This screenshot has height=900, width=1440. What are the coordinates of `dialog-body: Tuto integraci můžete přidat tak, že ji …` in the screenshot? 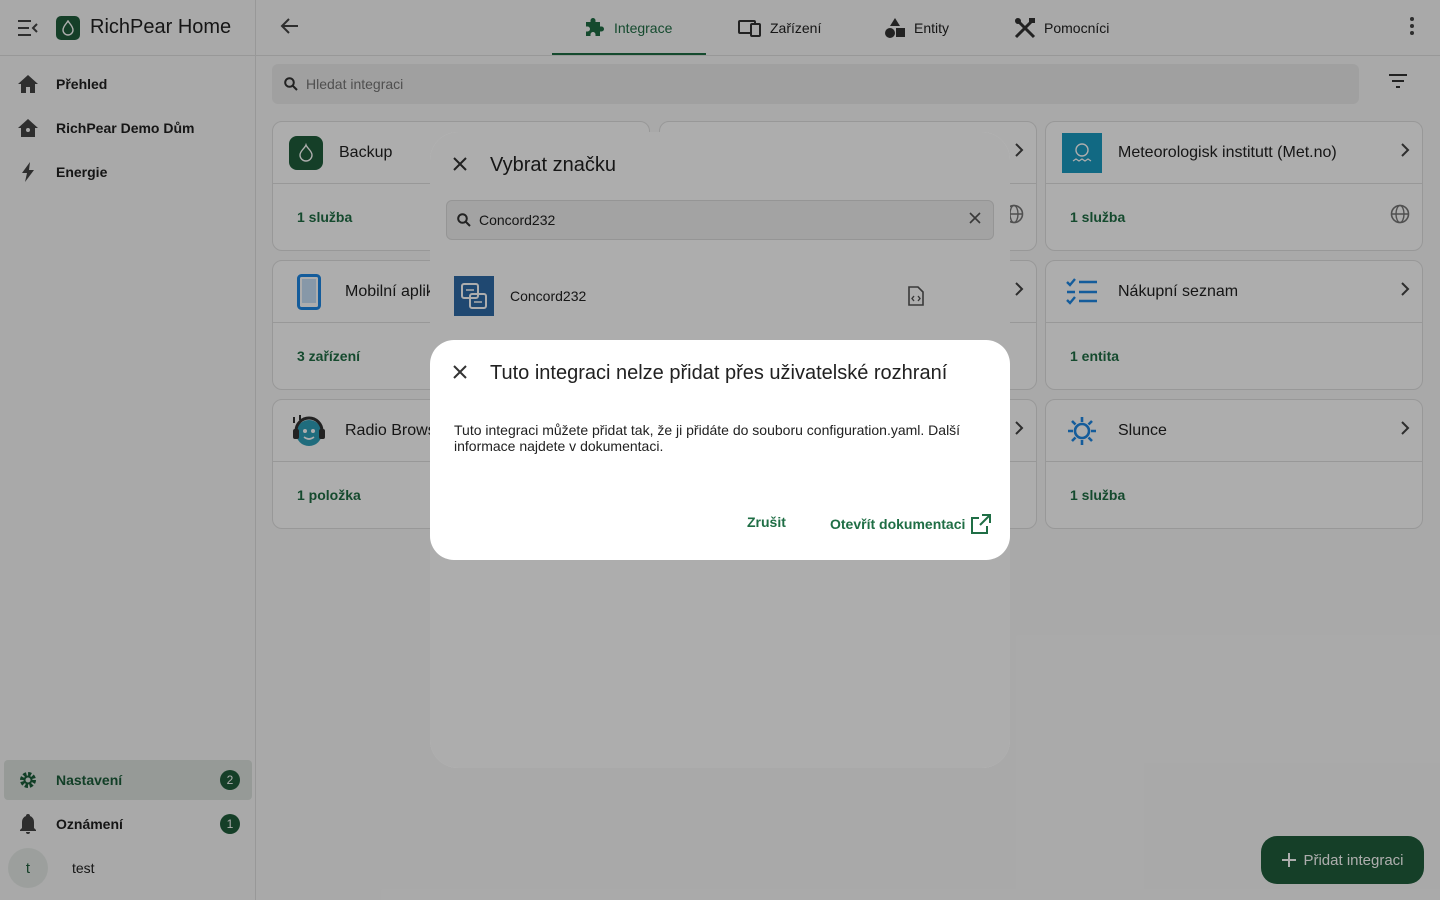 It's located at (707, 438).